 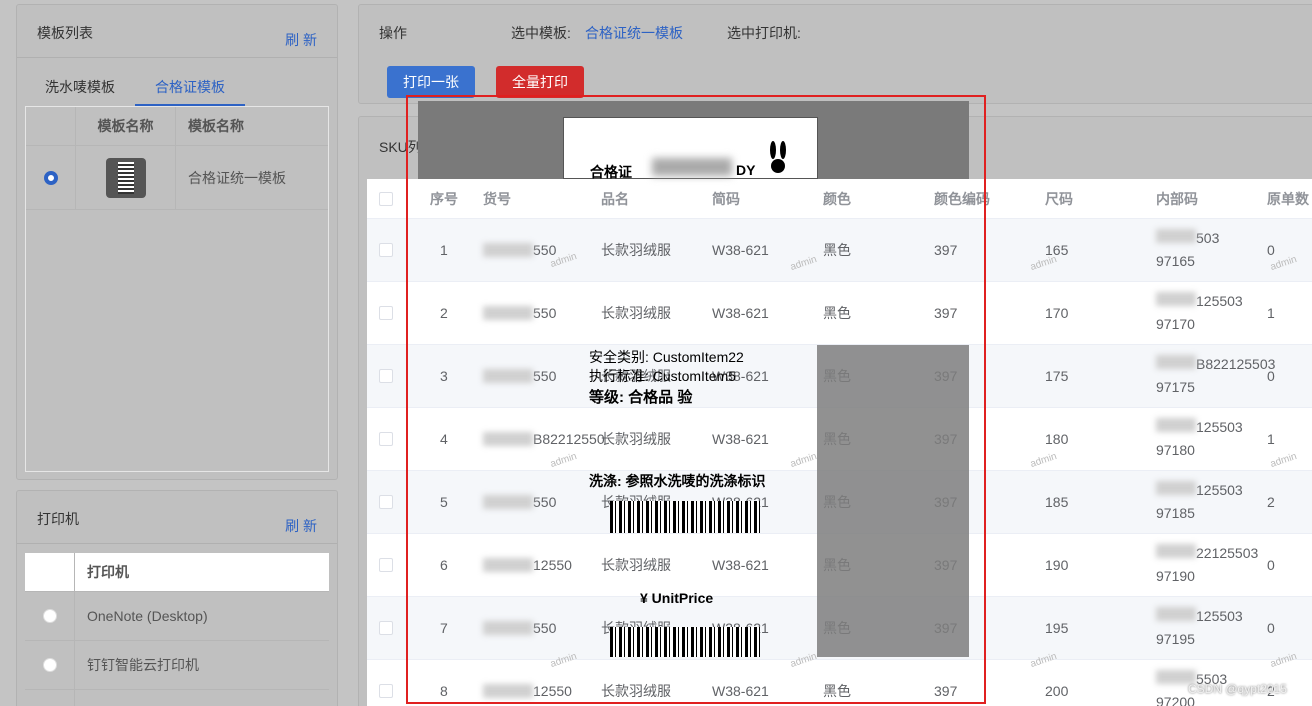 What do you see at coordinates (80, 87) in the screenshot?
I see `tab-wash-label: 洗水唛模板` at bounding box center [80, 87].